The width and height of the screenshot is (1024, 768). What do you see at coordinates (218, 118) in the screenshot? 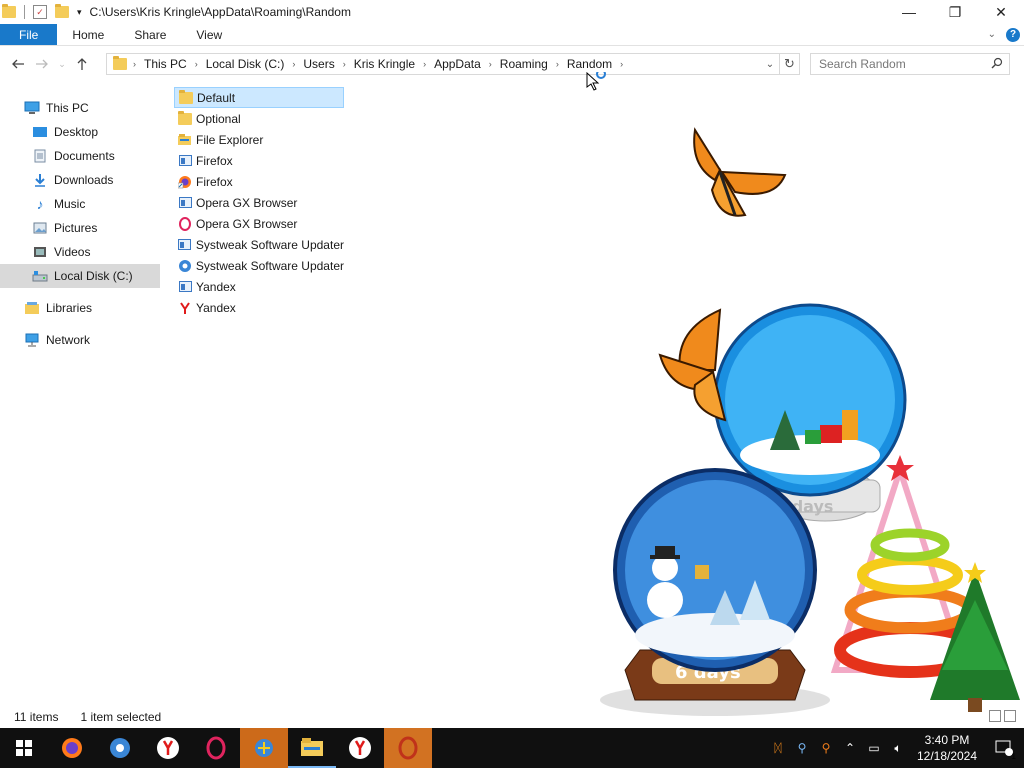
I see `file-name: Optional` at bounding box center [218, 118].